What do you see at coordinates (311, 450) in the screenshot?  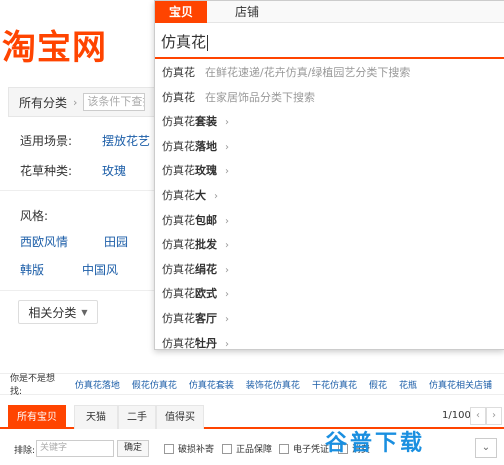 I see `checkbox-label: 电子凭证` at bounding box center [311, 450].